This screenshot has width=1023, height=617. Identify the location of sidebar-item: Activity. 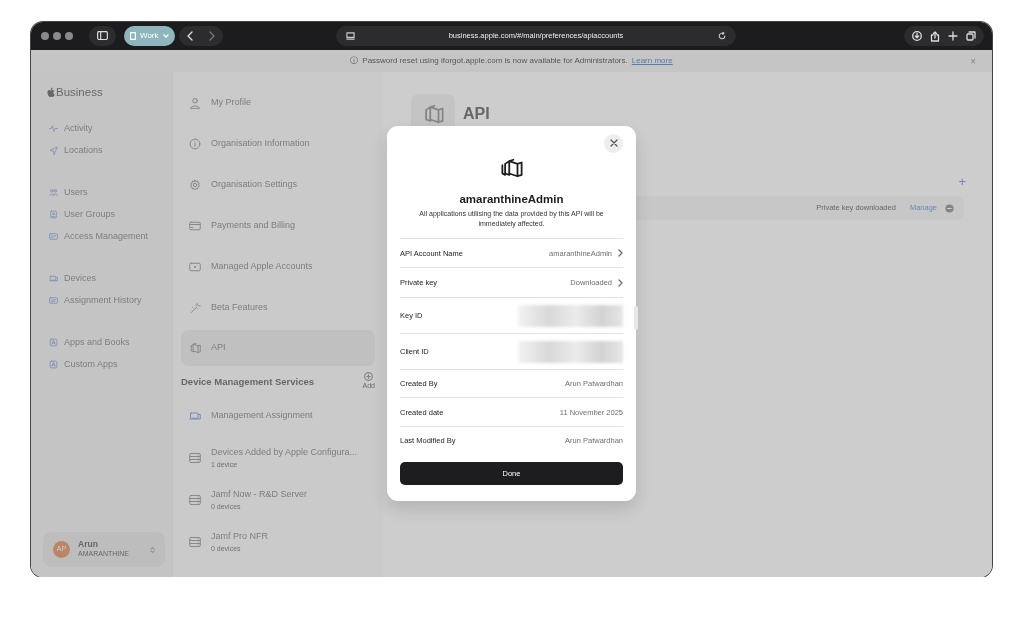
(68, 128).